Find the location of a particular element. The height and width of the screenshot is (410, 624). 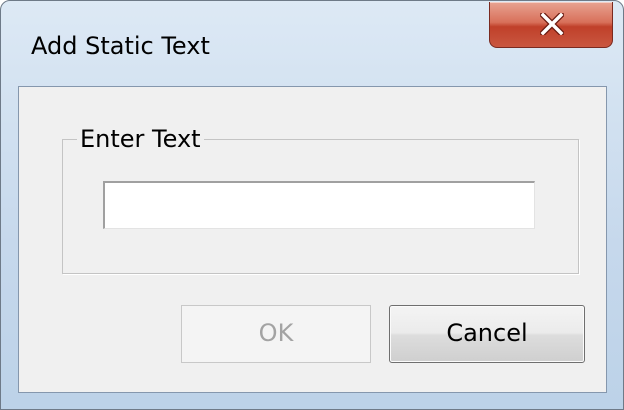

window-title: Add Static Text is located at coordinates (120, 46).